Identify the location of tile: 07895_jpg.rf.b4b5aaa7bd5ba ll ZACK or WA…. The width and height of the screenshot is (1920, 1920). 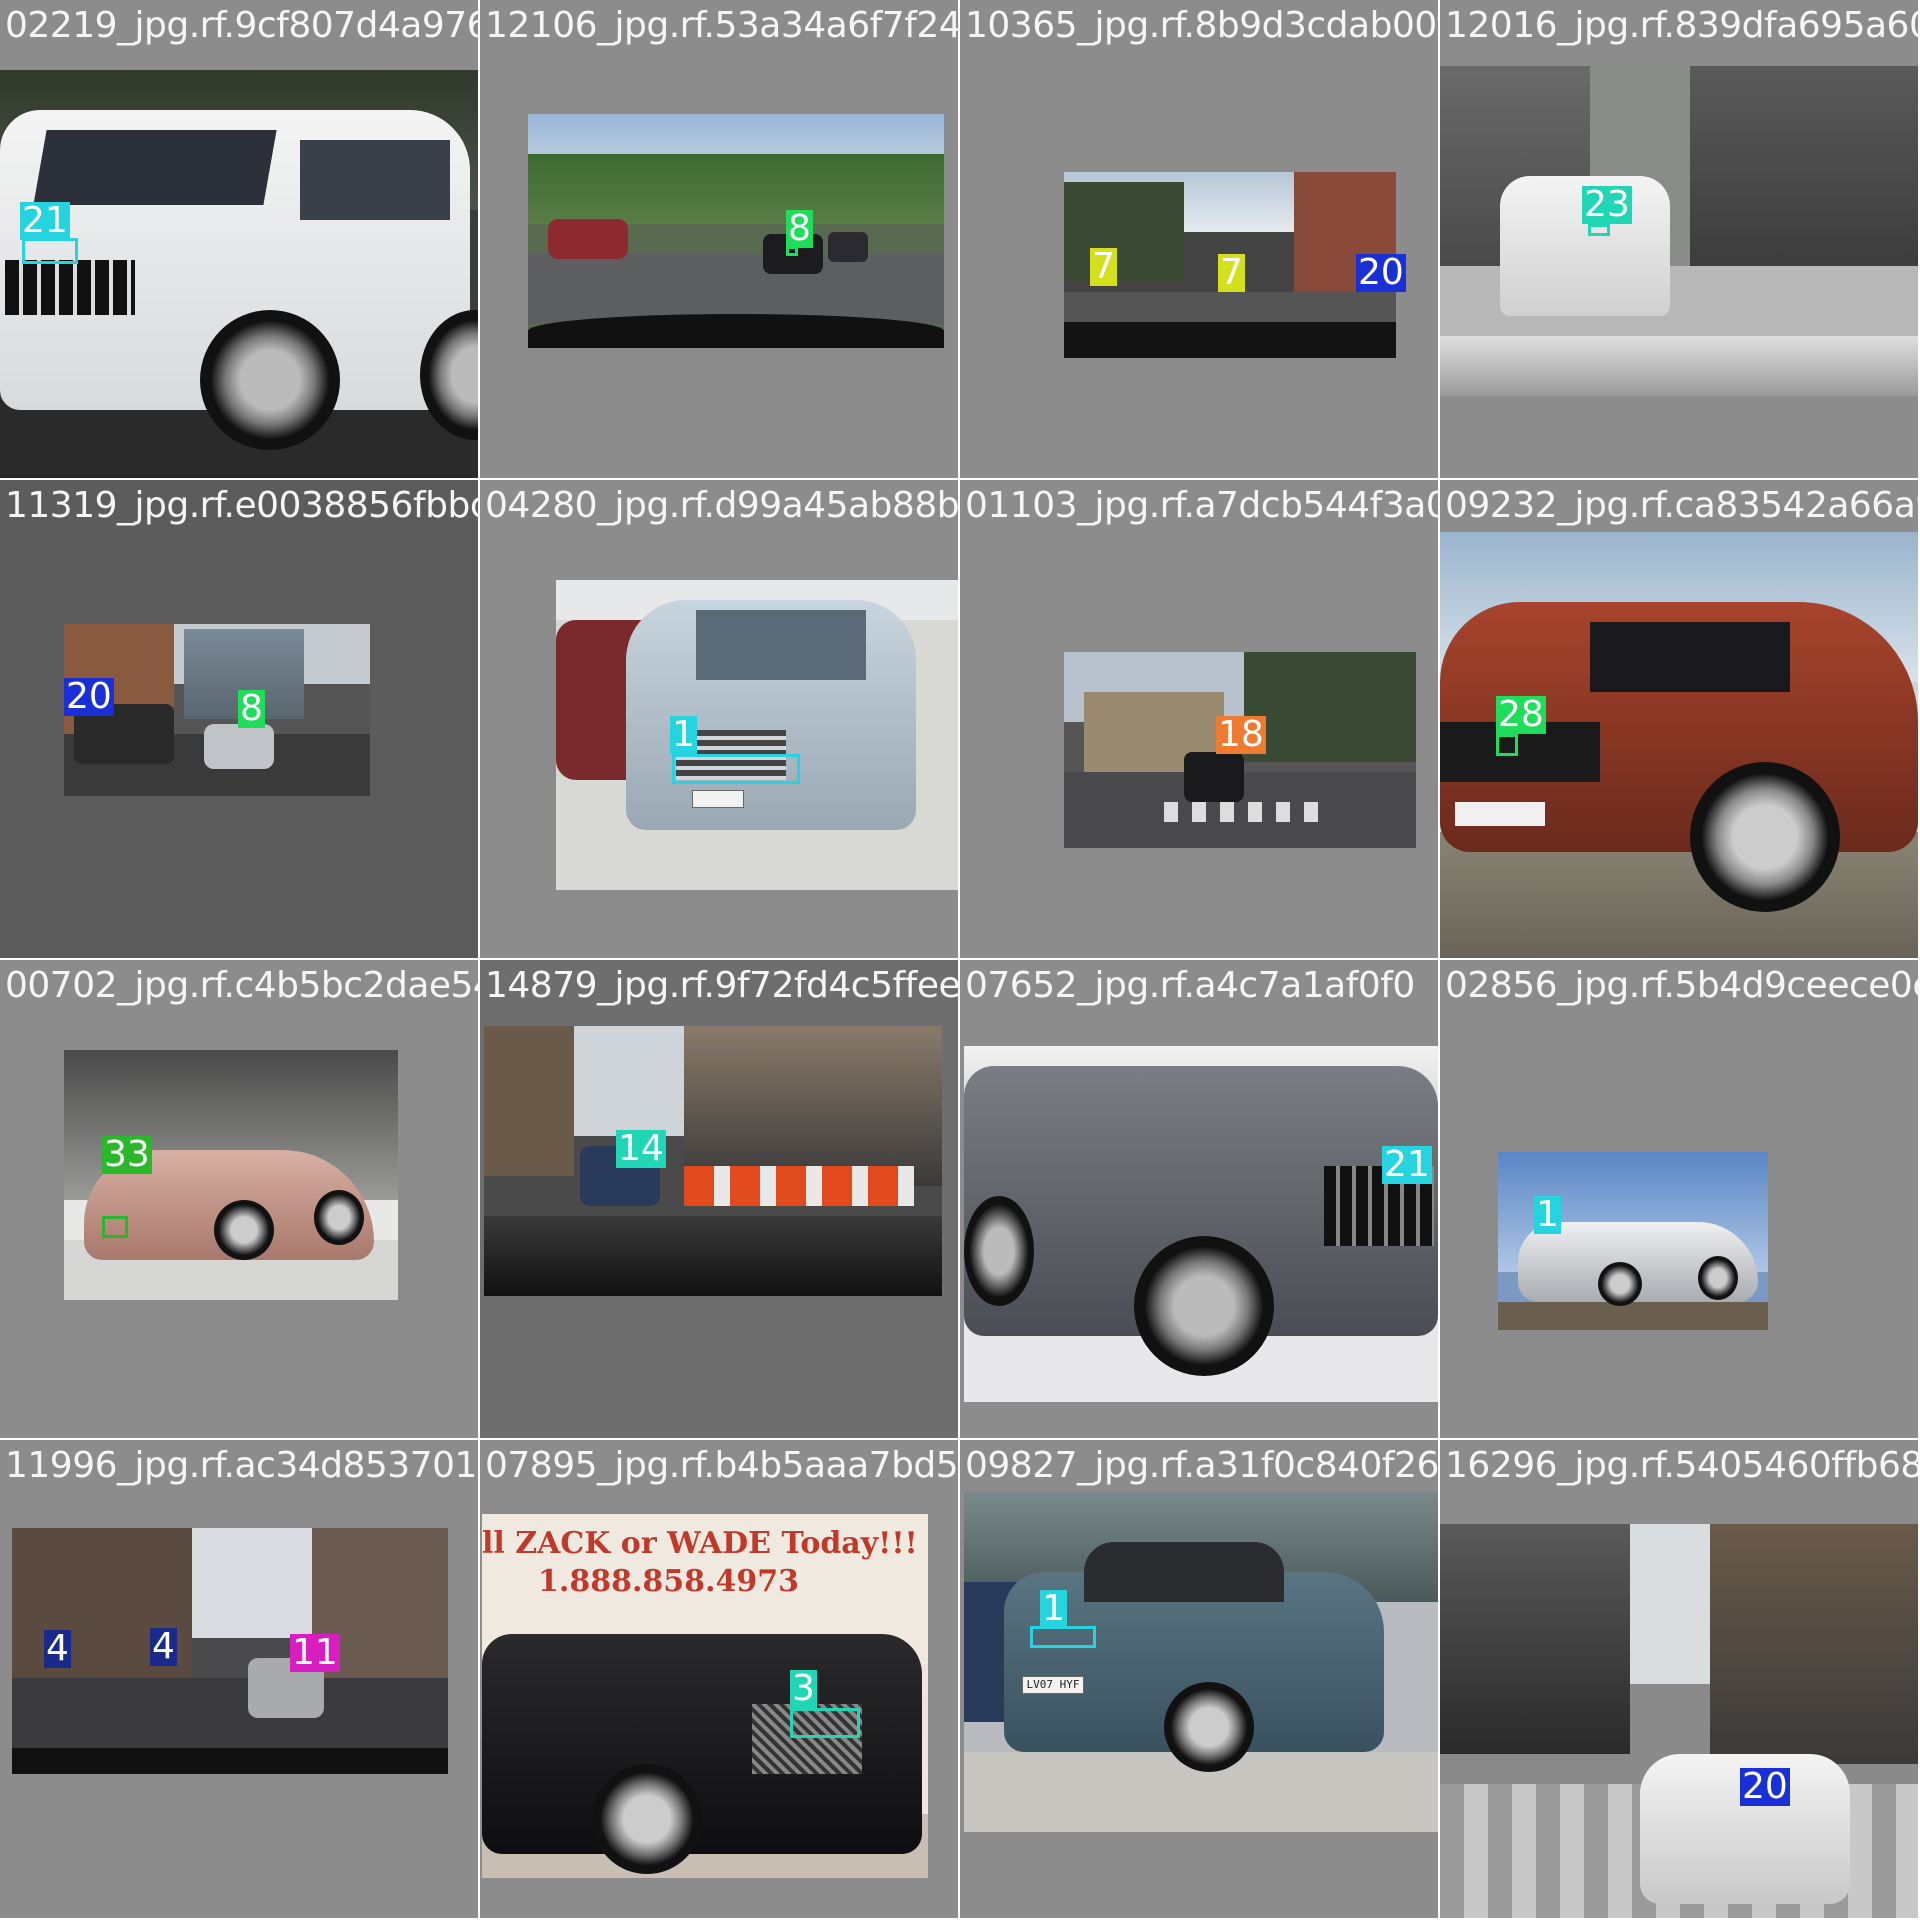
(719, 1679).